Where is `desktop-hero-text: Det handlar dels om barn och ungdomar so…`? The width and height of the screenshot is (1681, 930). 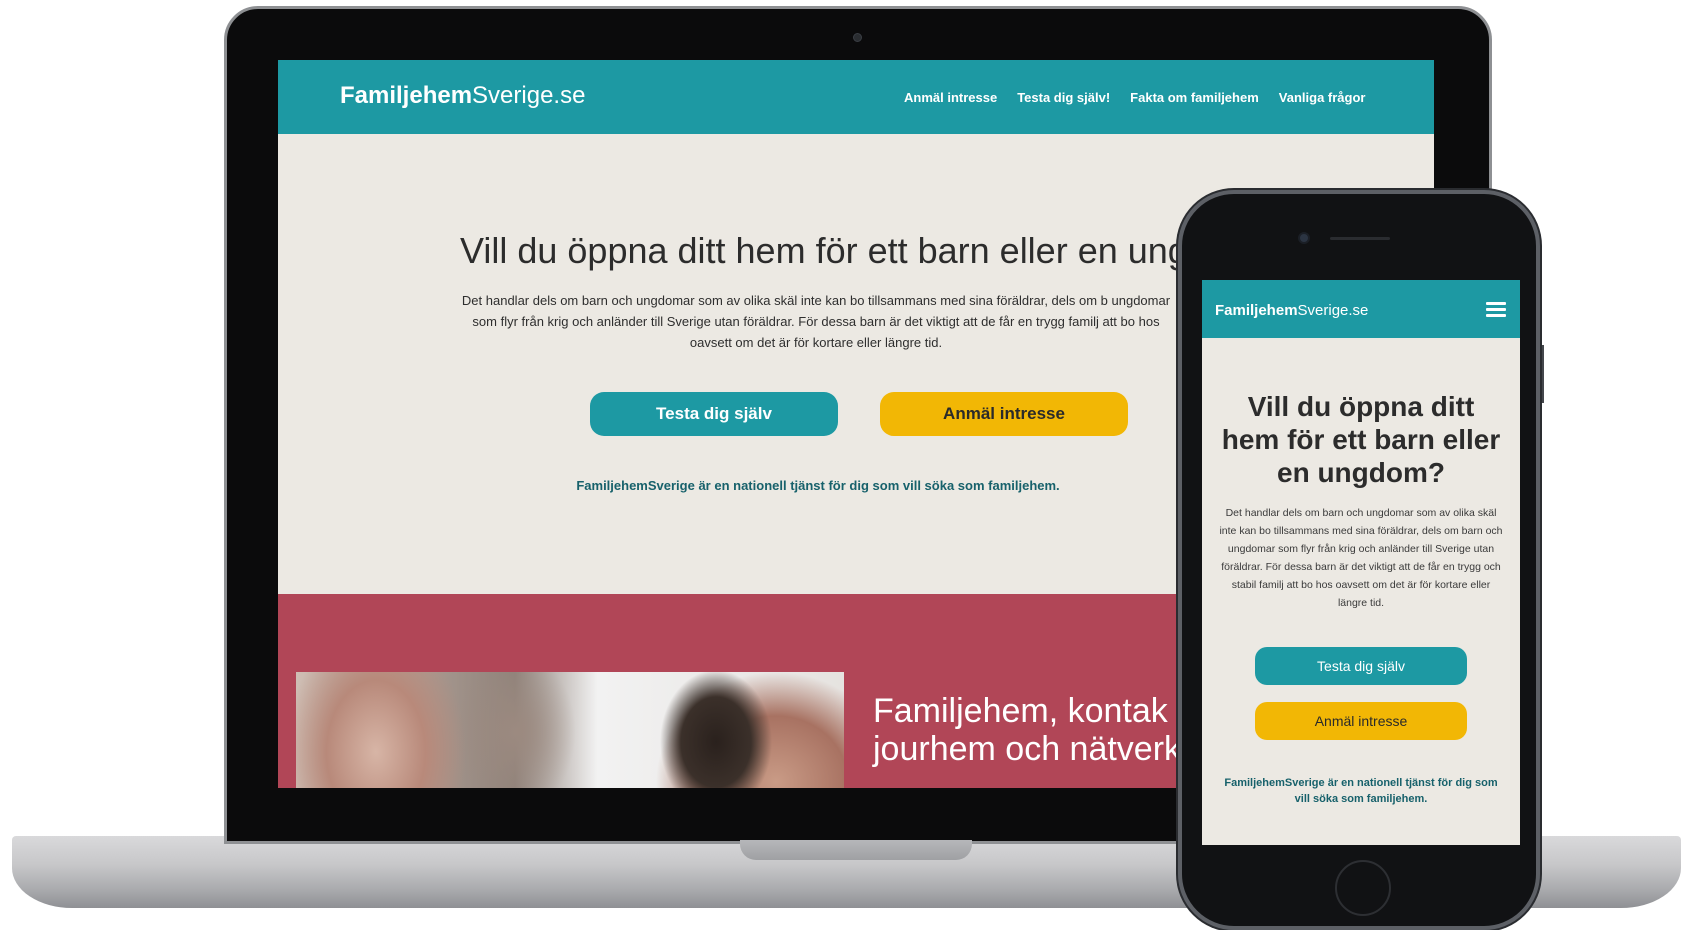
desktop-hero-text: Det handlar dels om barn och ungdomar so… is located at coordinates (816, 321).